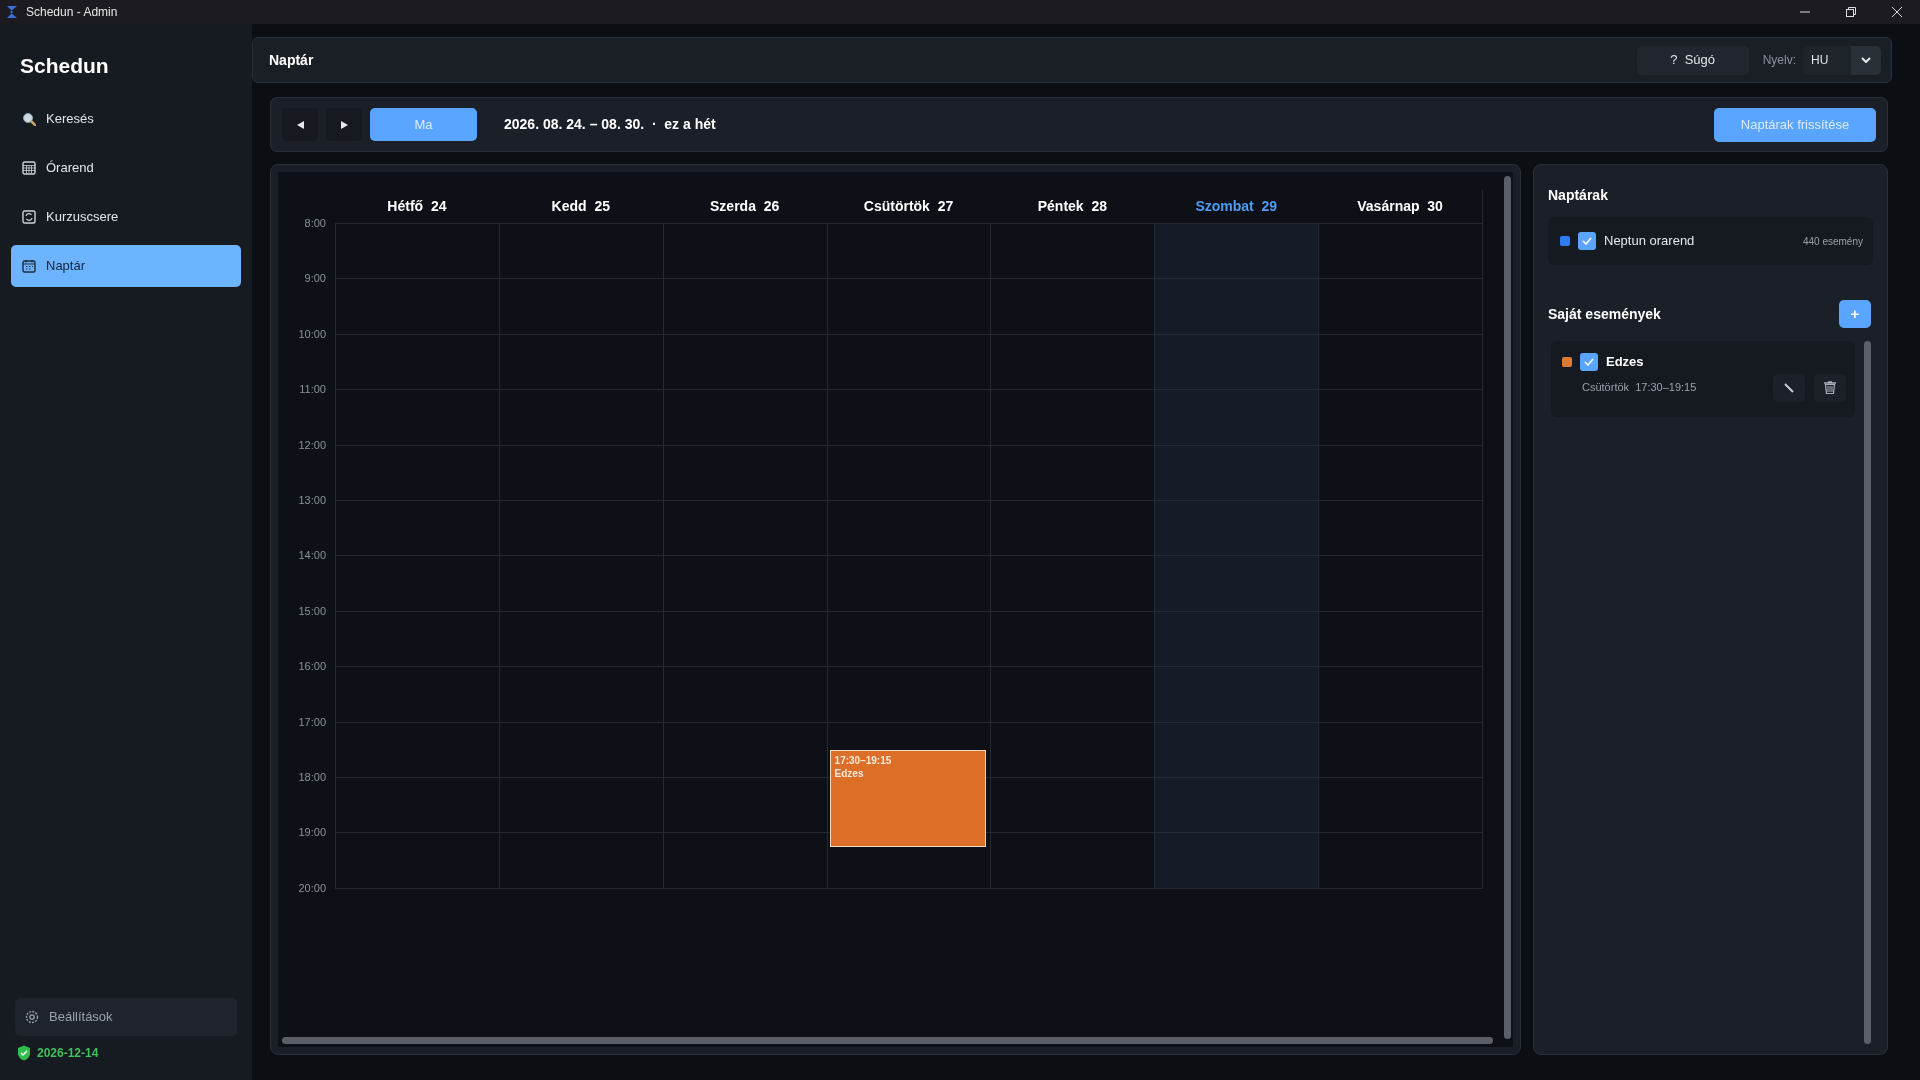 The height and width of the screenshot is (1080, 1920). What do you see at coordinates (908, 206) in the screenshot?
I see `day-header: Csütörtök 27` at bounding box center [908, 206].